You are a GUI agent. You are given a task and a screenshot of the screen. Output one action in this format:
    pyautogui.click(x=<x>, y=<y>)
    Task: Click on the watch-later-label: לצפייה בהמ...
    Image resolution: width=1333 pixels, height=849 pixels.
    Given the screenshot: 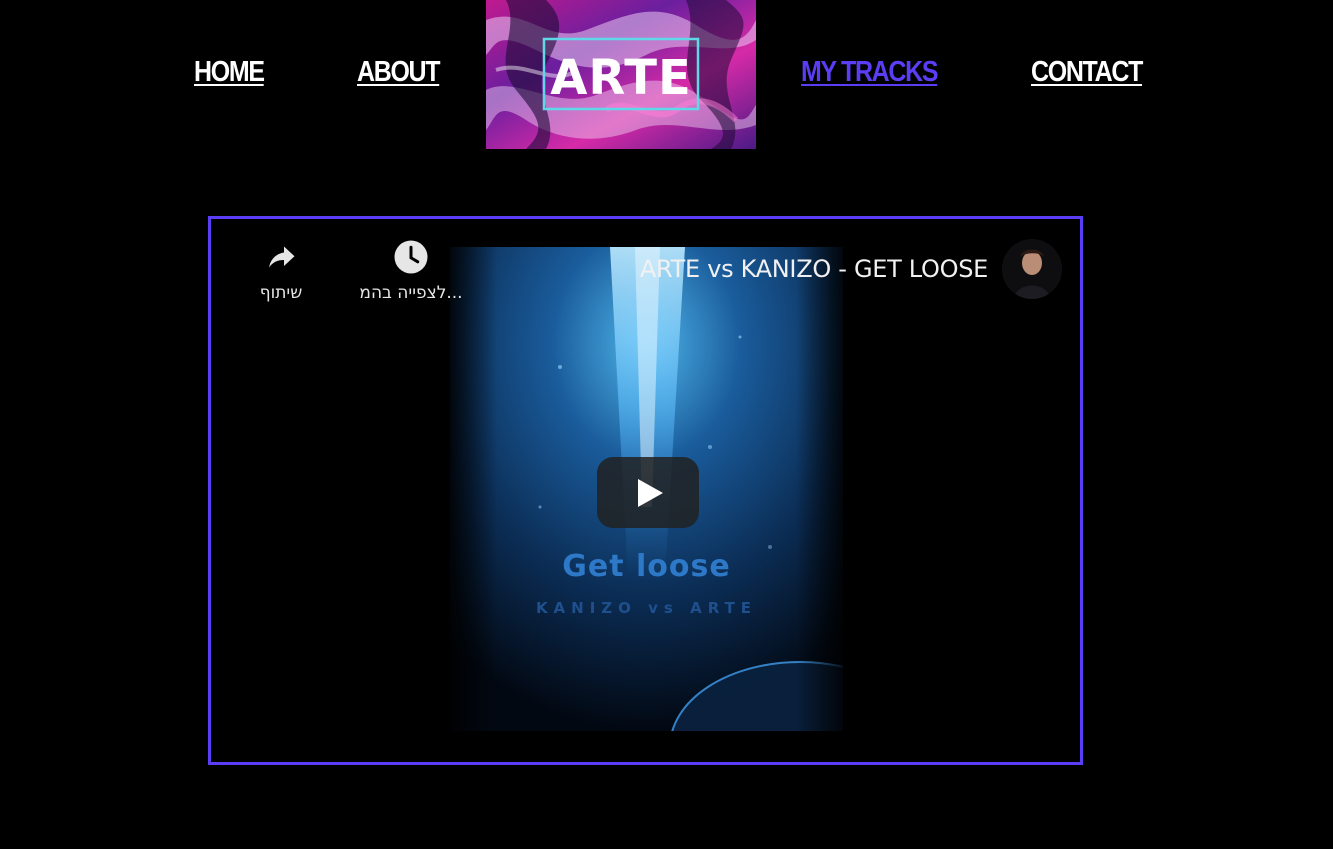 What is the action you would take?
    pyautogui.click(x=411, y=293)
    